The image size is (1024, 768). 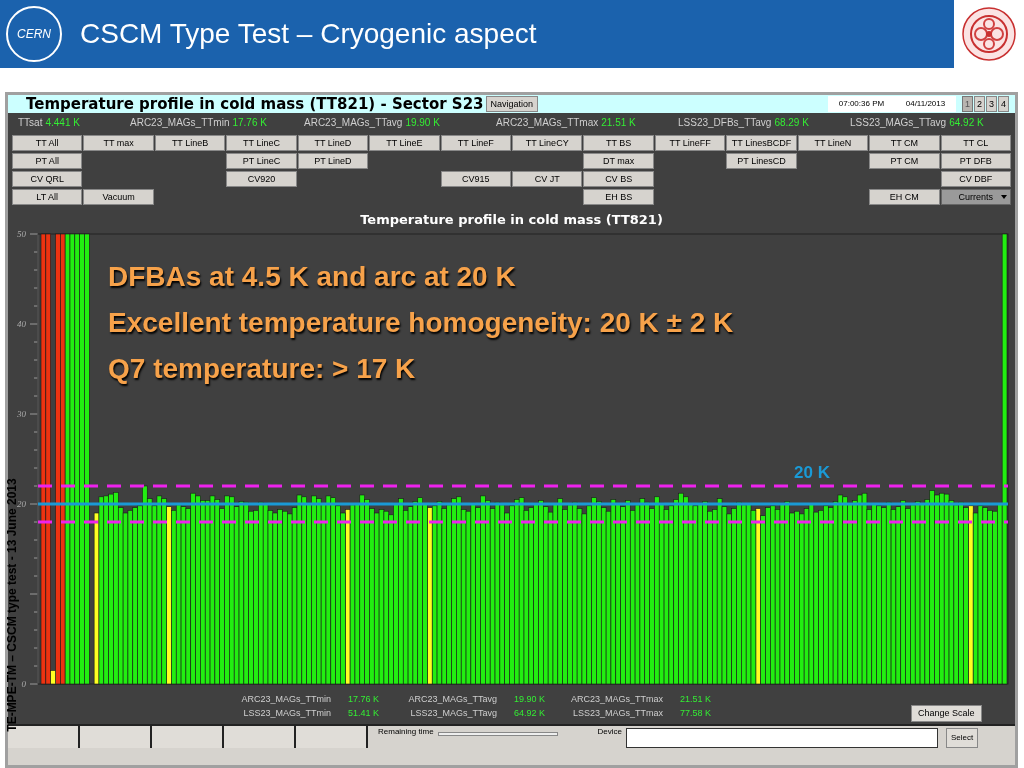 What do you see at coordinates (47, 179) in the screenshot?
I see `grid-button: CV QRL` at bounding box center [47, 179].